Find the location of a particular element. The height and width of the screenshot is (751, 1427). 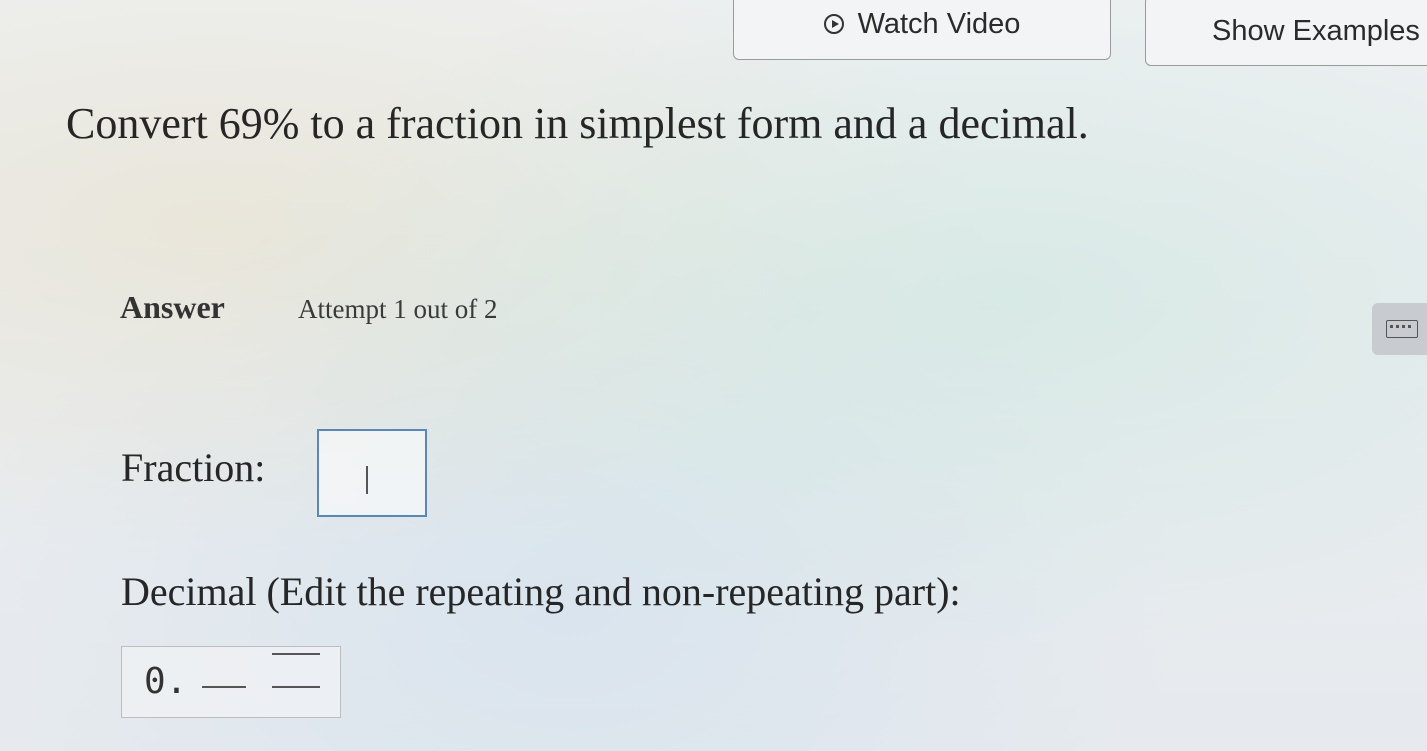

keyboard-icon is located at coordinates (1402, 329).